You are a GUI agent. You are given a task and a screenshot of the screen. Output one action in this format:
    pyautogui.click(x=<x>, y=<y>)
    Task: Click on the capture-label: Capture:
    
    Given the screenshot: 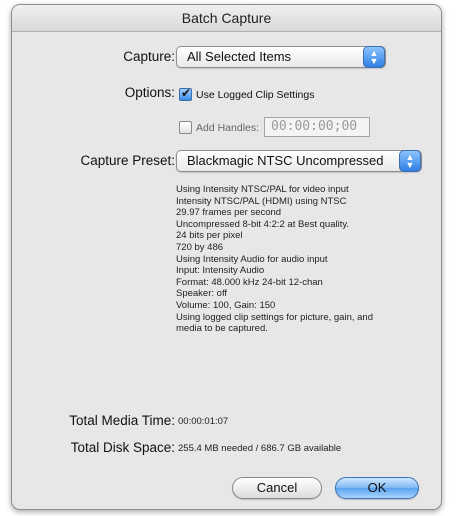 What is the action you would take?
    pyautogui.click(x=149, y=56)
    